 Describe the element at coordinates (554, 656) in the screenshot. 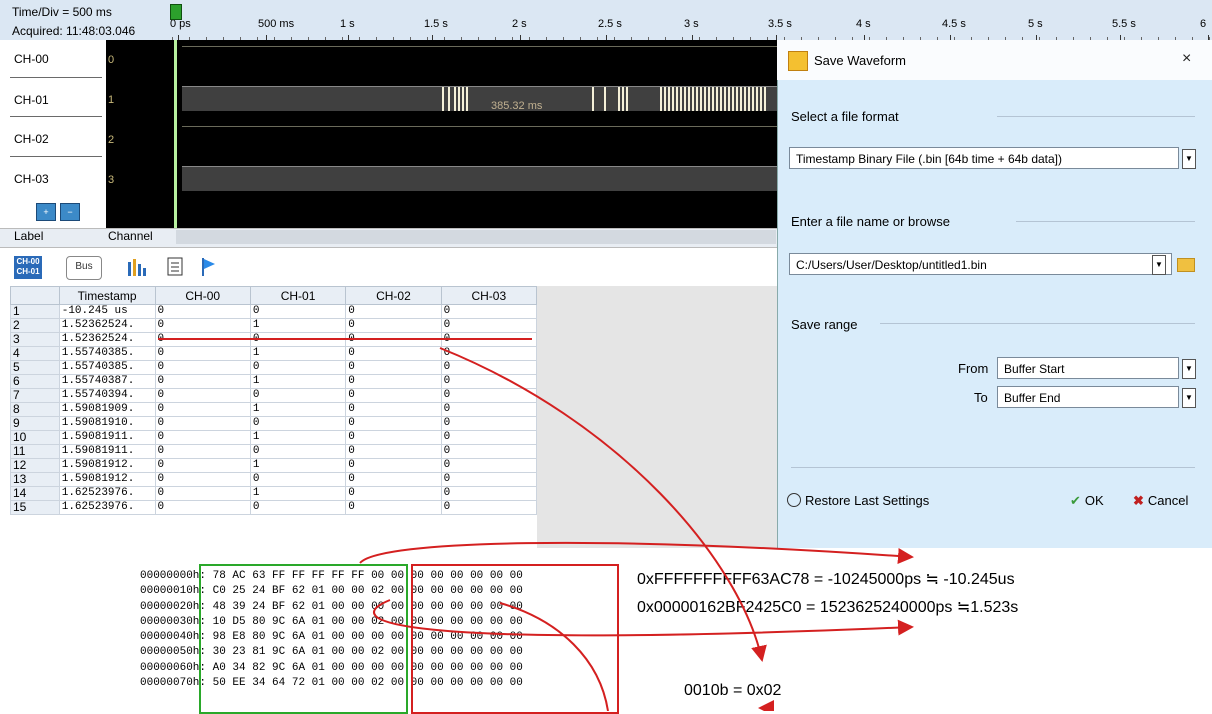

I see `arrow-data-byte` at that location.